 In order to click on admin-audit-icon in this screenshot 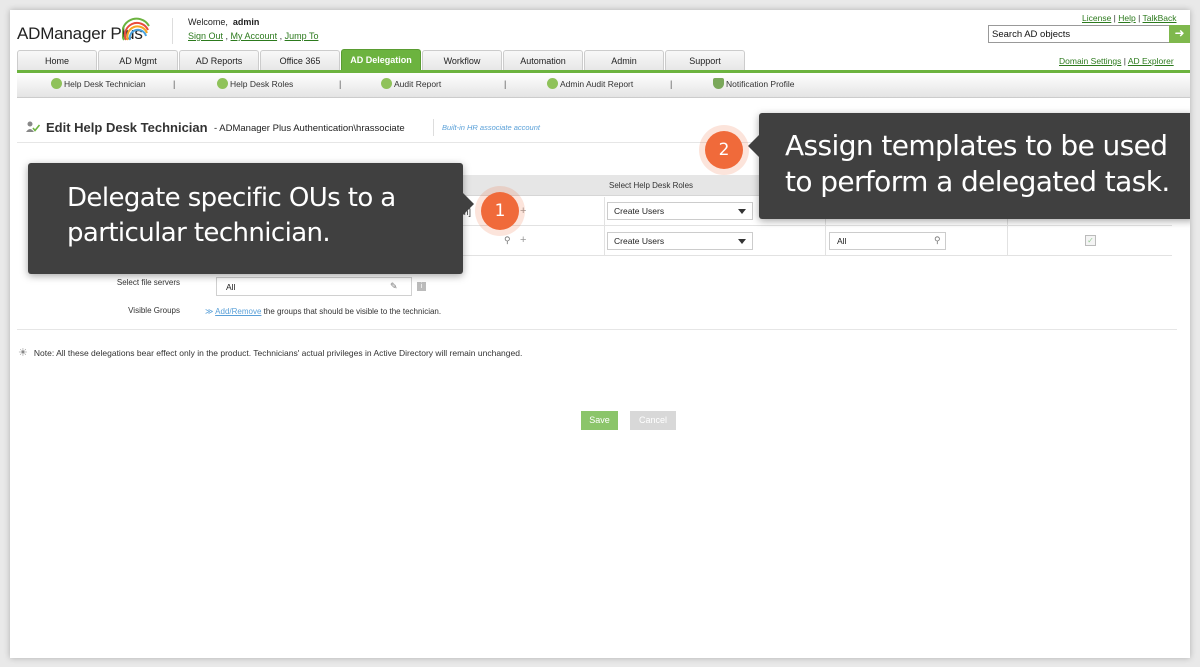, I will do `click(552, 83)`.